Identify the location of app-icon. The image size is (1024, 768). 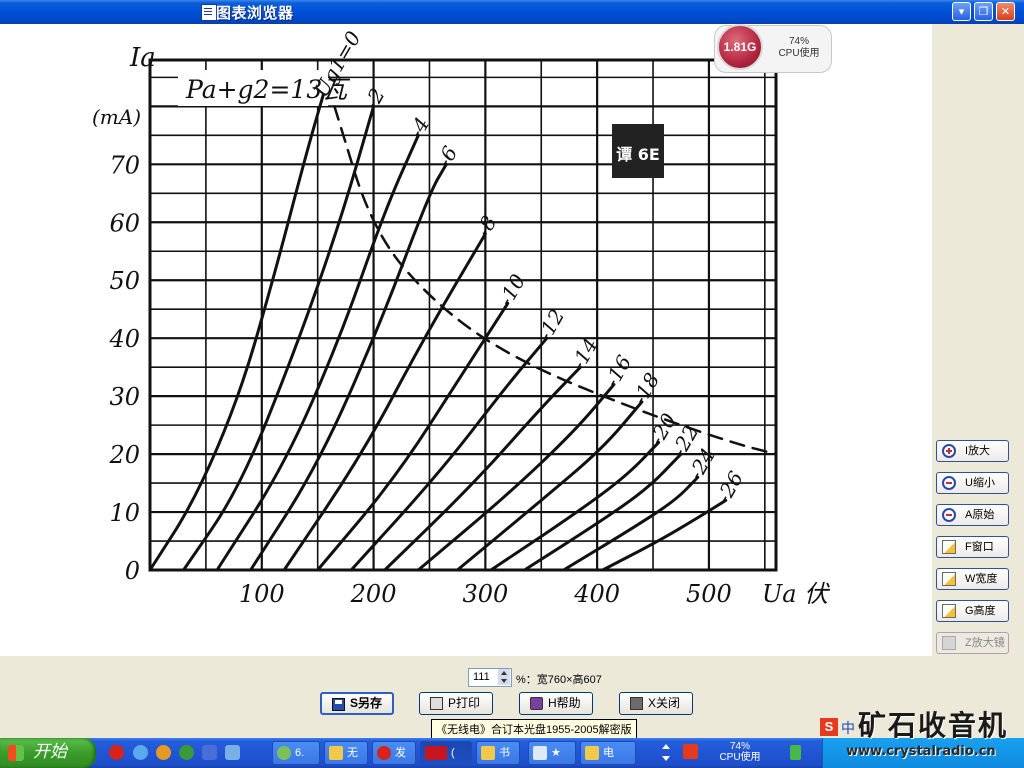
(209, 12).